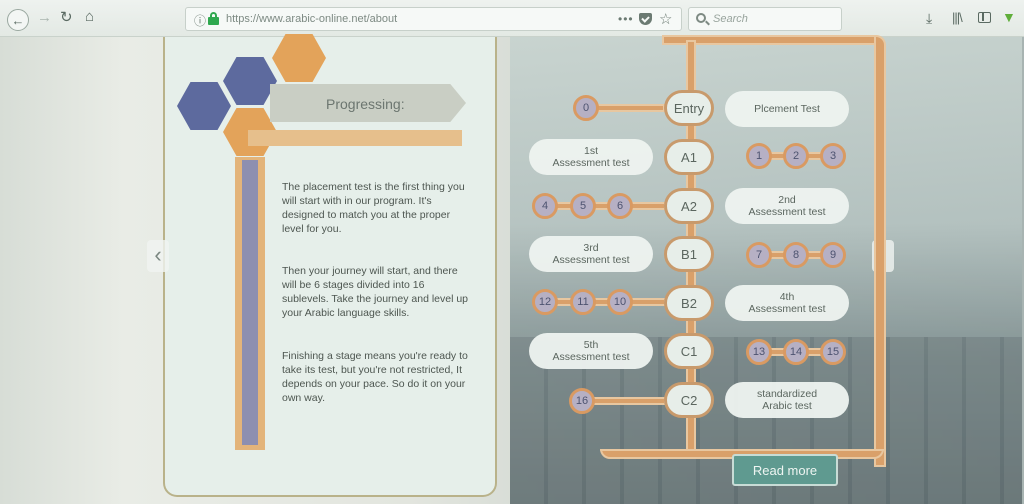 The height and width of the screenshot is (504, 1024). What do you see at coordinates (583, 206) in the screenshot?
I see `sublevel-circle: 5` at bounding box center [583, 206].